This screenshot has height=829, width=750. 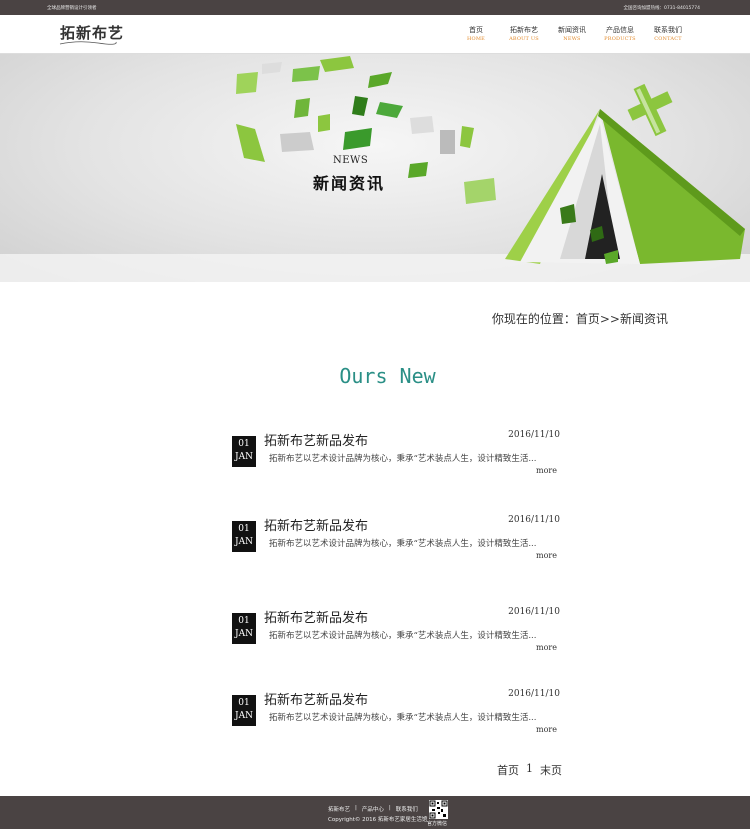 I want to click on nav-about: 拓新布艺 ABOUT US, so click(x=524, y=34).